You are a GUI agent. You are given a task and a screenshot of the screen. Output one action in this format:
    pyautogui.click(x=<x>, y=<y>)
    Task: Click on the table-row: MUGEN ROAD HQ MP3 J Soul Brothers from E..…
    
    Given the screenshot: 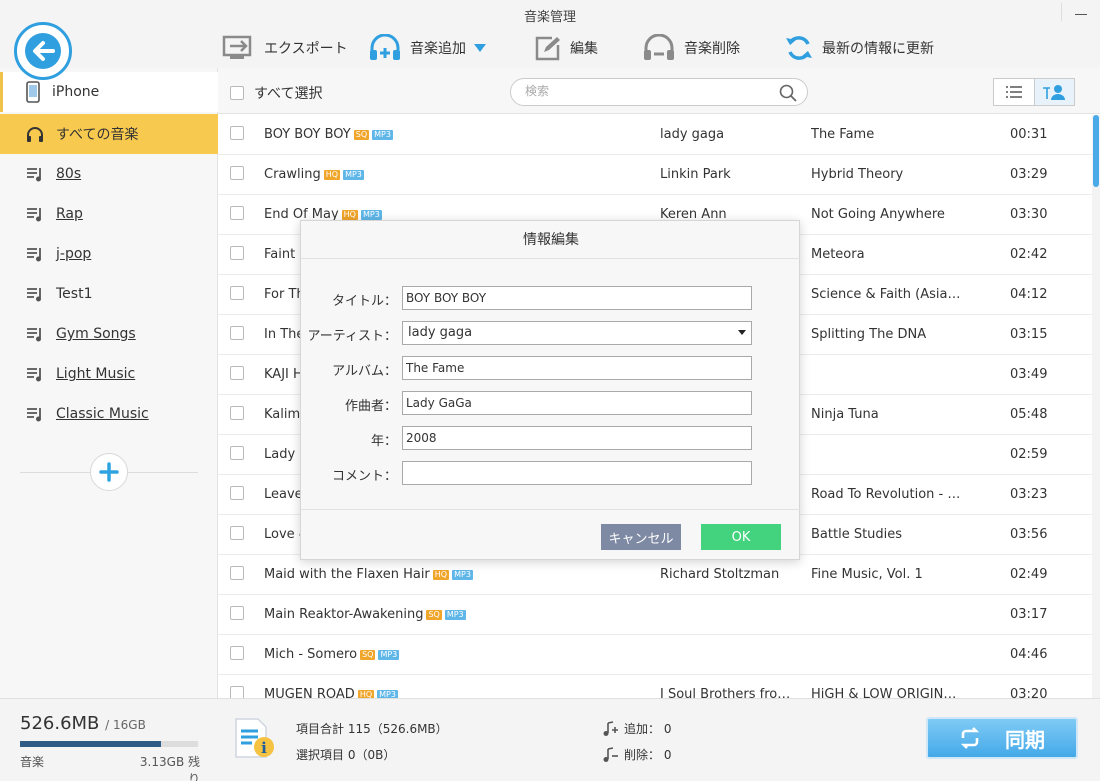 What is the action you would take?
    pyautogui.click(x=655, y=686)
    